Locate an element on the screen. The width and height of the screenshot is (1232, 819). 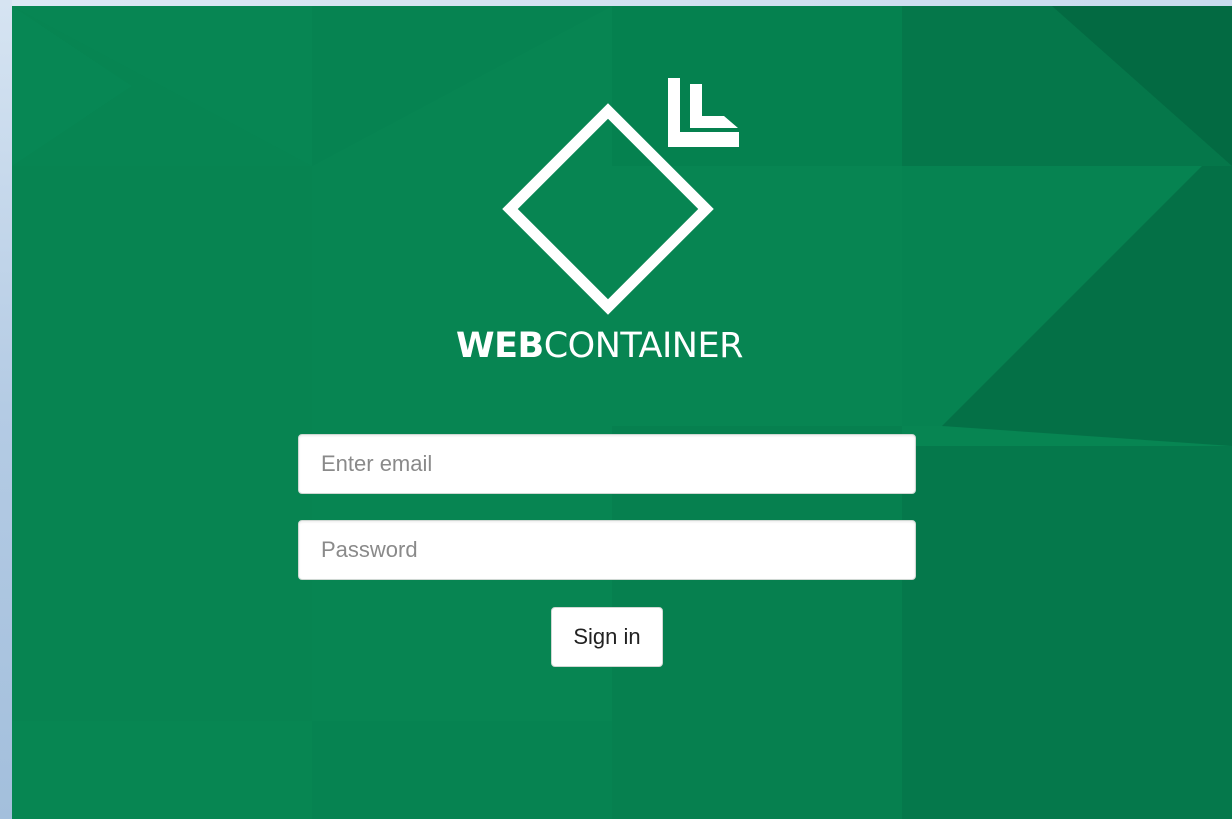
login-form: Sign in is located at coordinates (607, 550).